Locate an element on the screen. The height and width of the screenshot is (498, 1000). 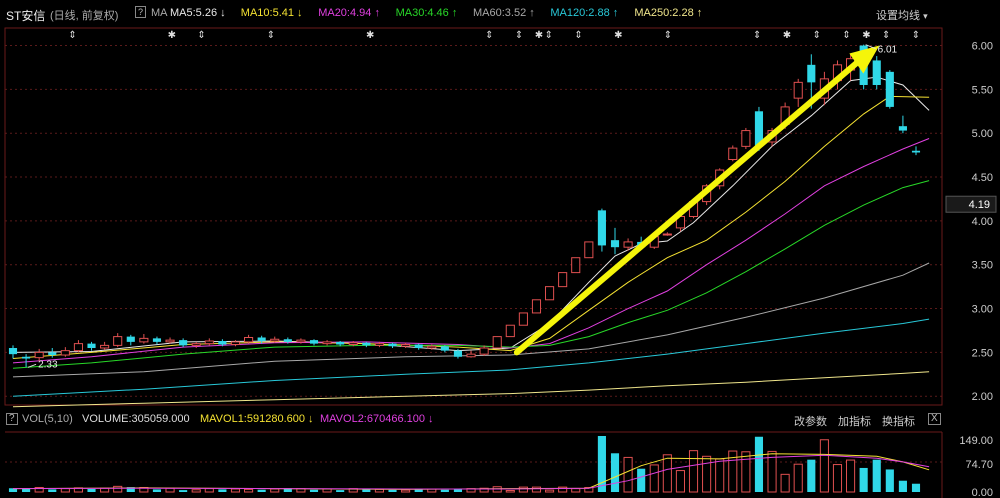
volume-help-icon: ? is located at coordinates (12, 419).